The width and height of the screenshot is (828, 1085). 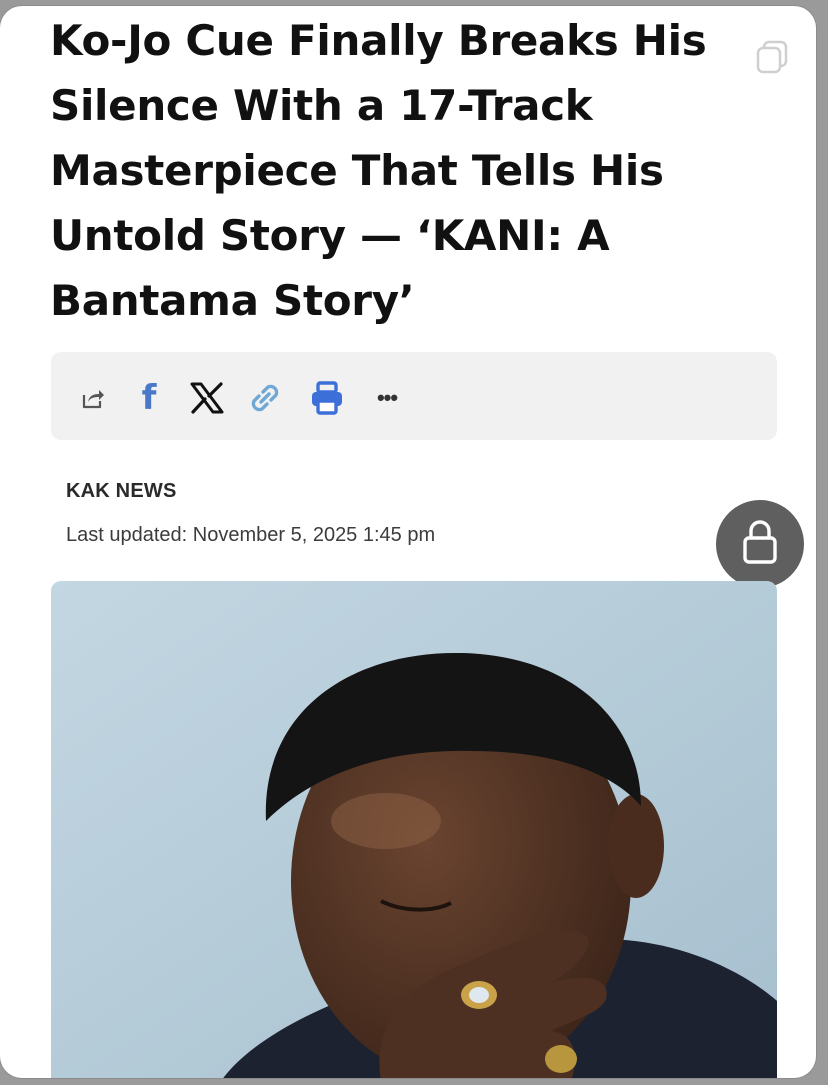 What do you see at coordinates (265, 398) in the screenshot?
I see `link-icon` at bounding box center [265, 398].